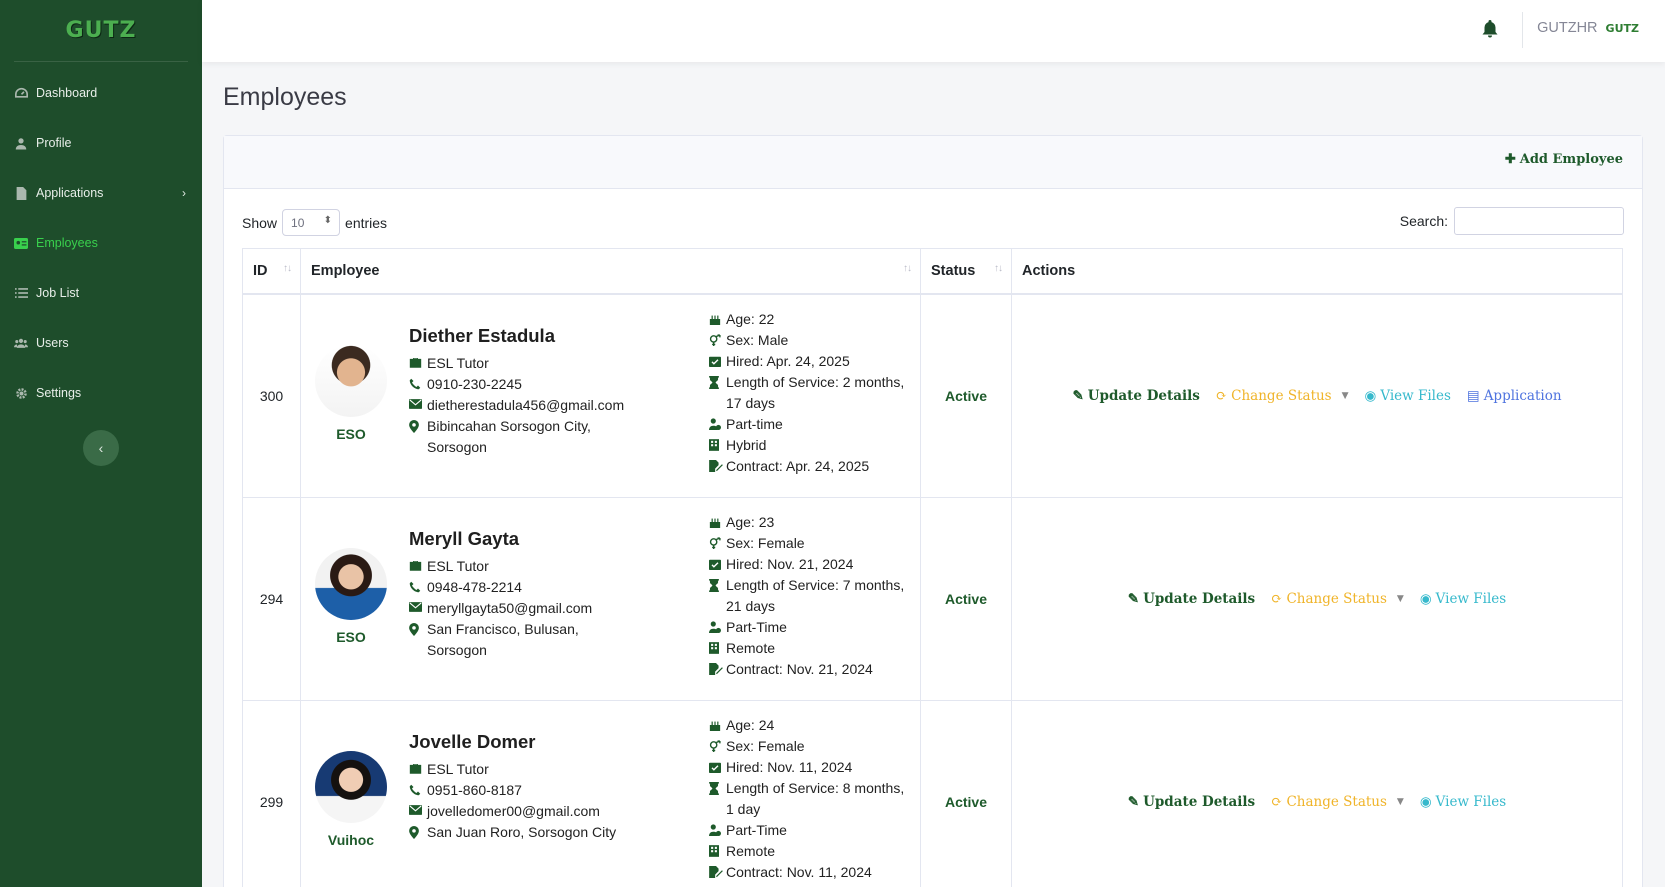  What do you see at coordinates (1277, 599) in the screenshot?
I see `sync-icon: ⟳` at bounding box center [1277, 599].